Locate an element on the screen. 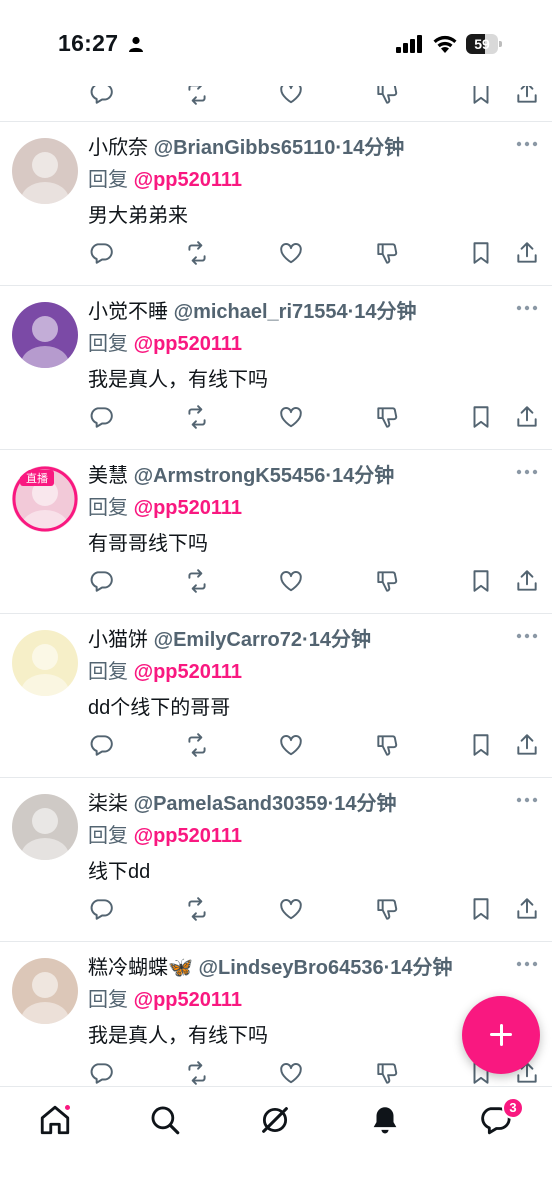 The width and height of the screenshot is (552, 1200). user-handle: @ArmstrongK55456 is located at coordinates (230, 476).